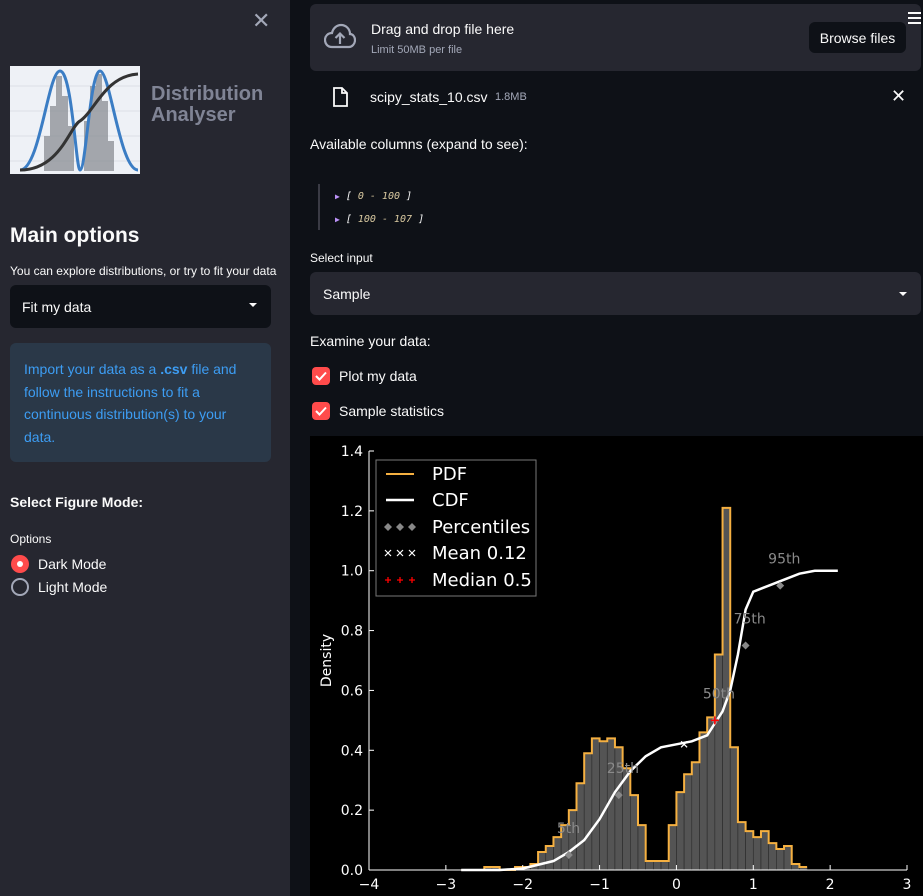  I want to click on x-tick-label: −1, so click(599, 885).